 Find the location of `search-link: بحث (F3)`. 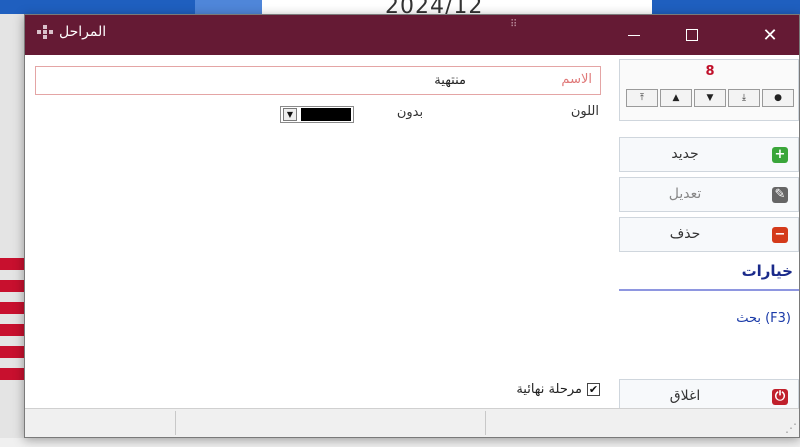

search-link: بحث (F3) is located at coordinates (709, 318).